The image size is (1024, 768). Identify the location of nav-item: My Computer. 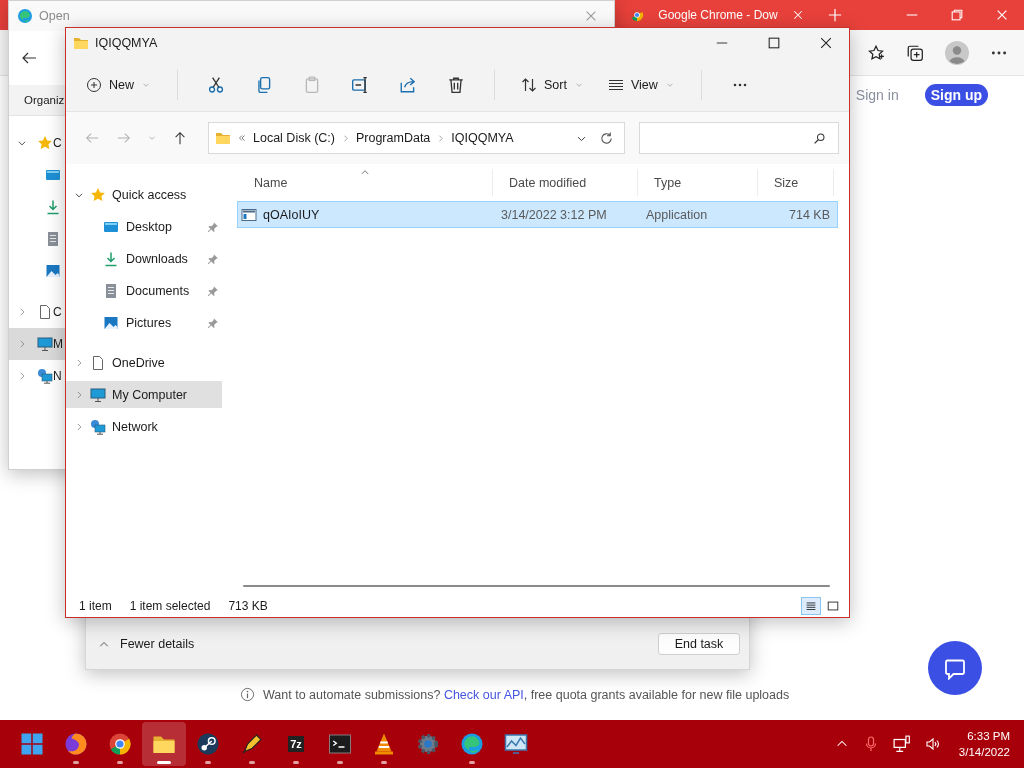
(144, 394).